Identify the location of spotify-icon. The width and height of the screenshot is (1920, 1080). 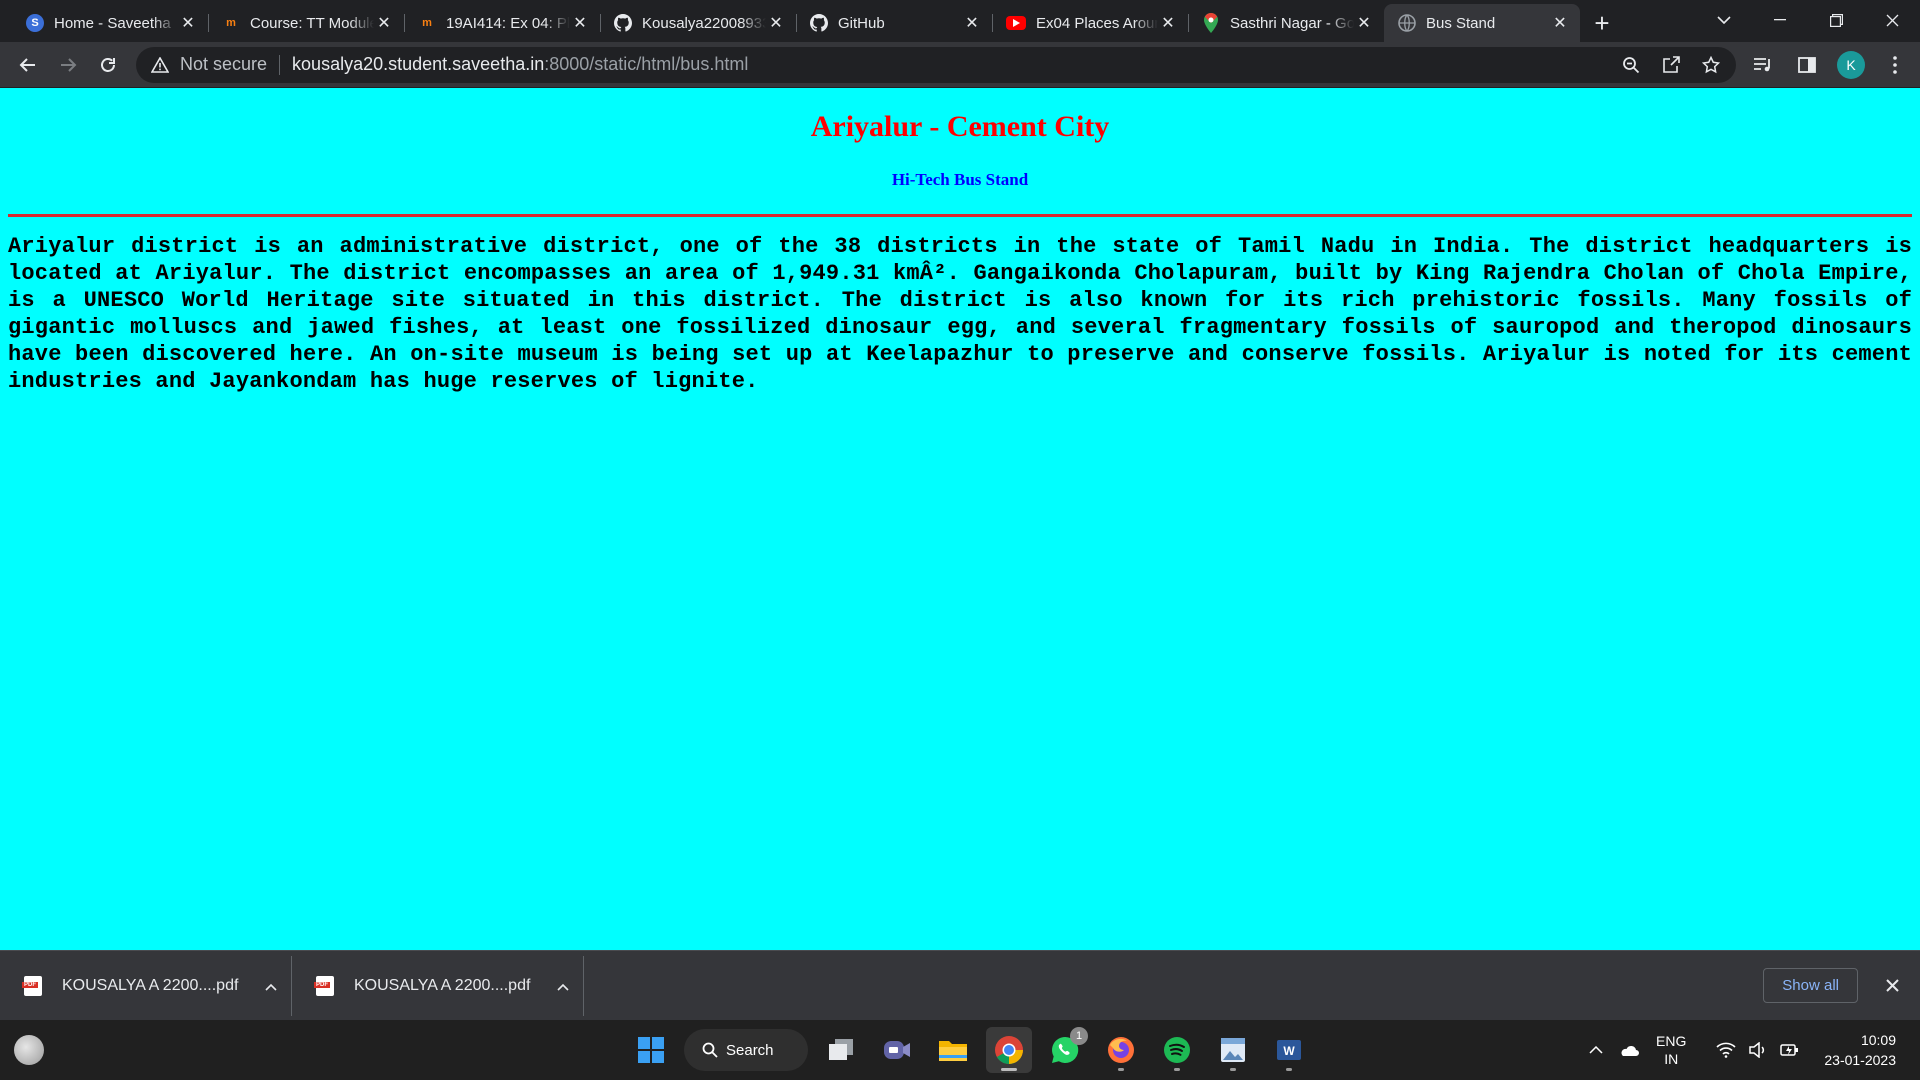
(1177, 1050).